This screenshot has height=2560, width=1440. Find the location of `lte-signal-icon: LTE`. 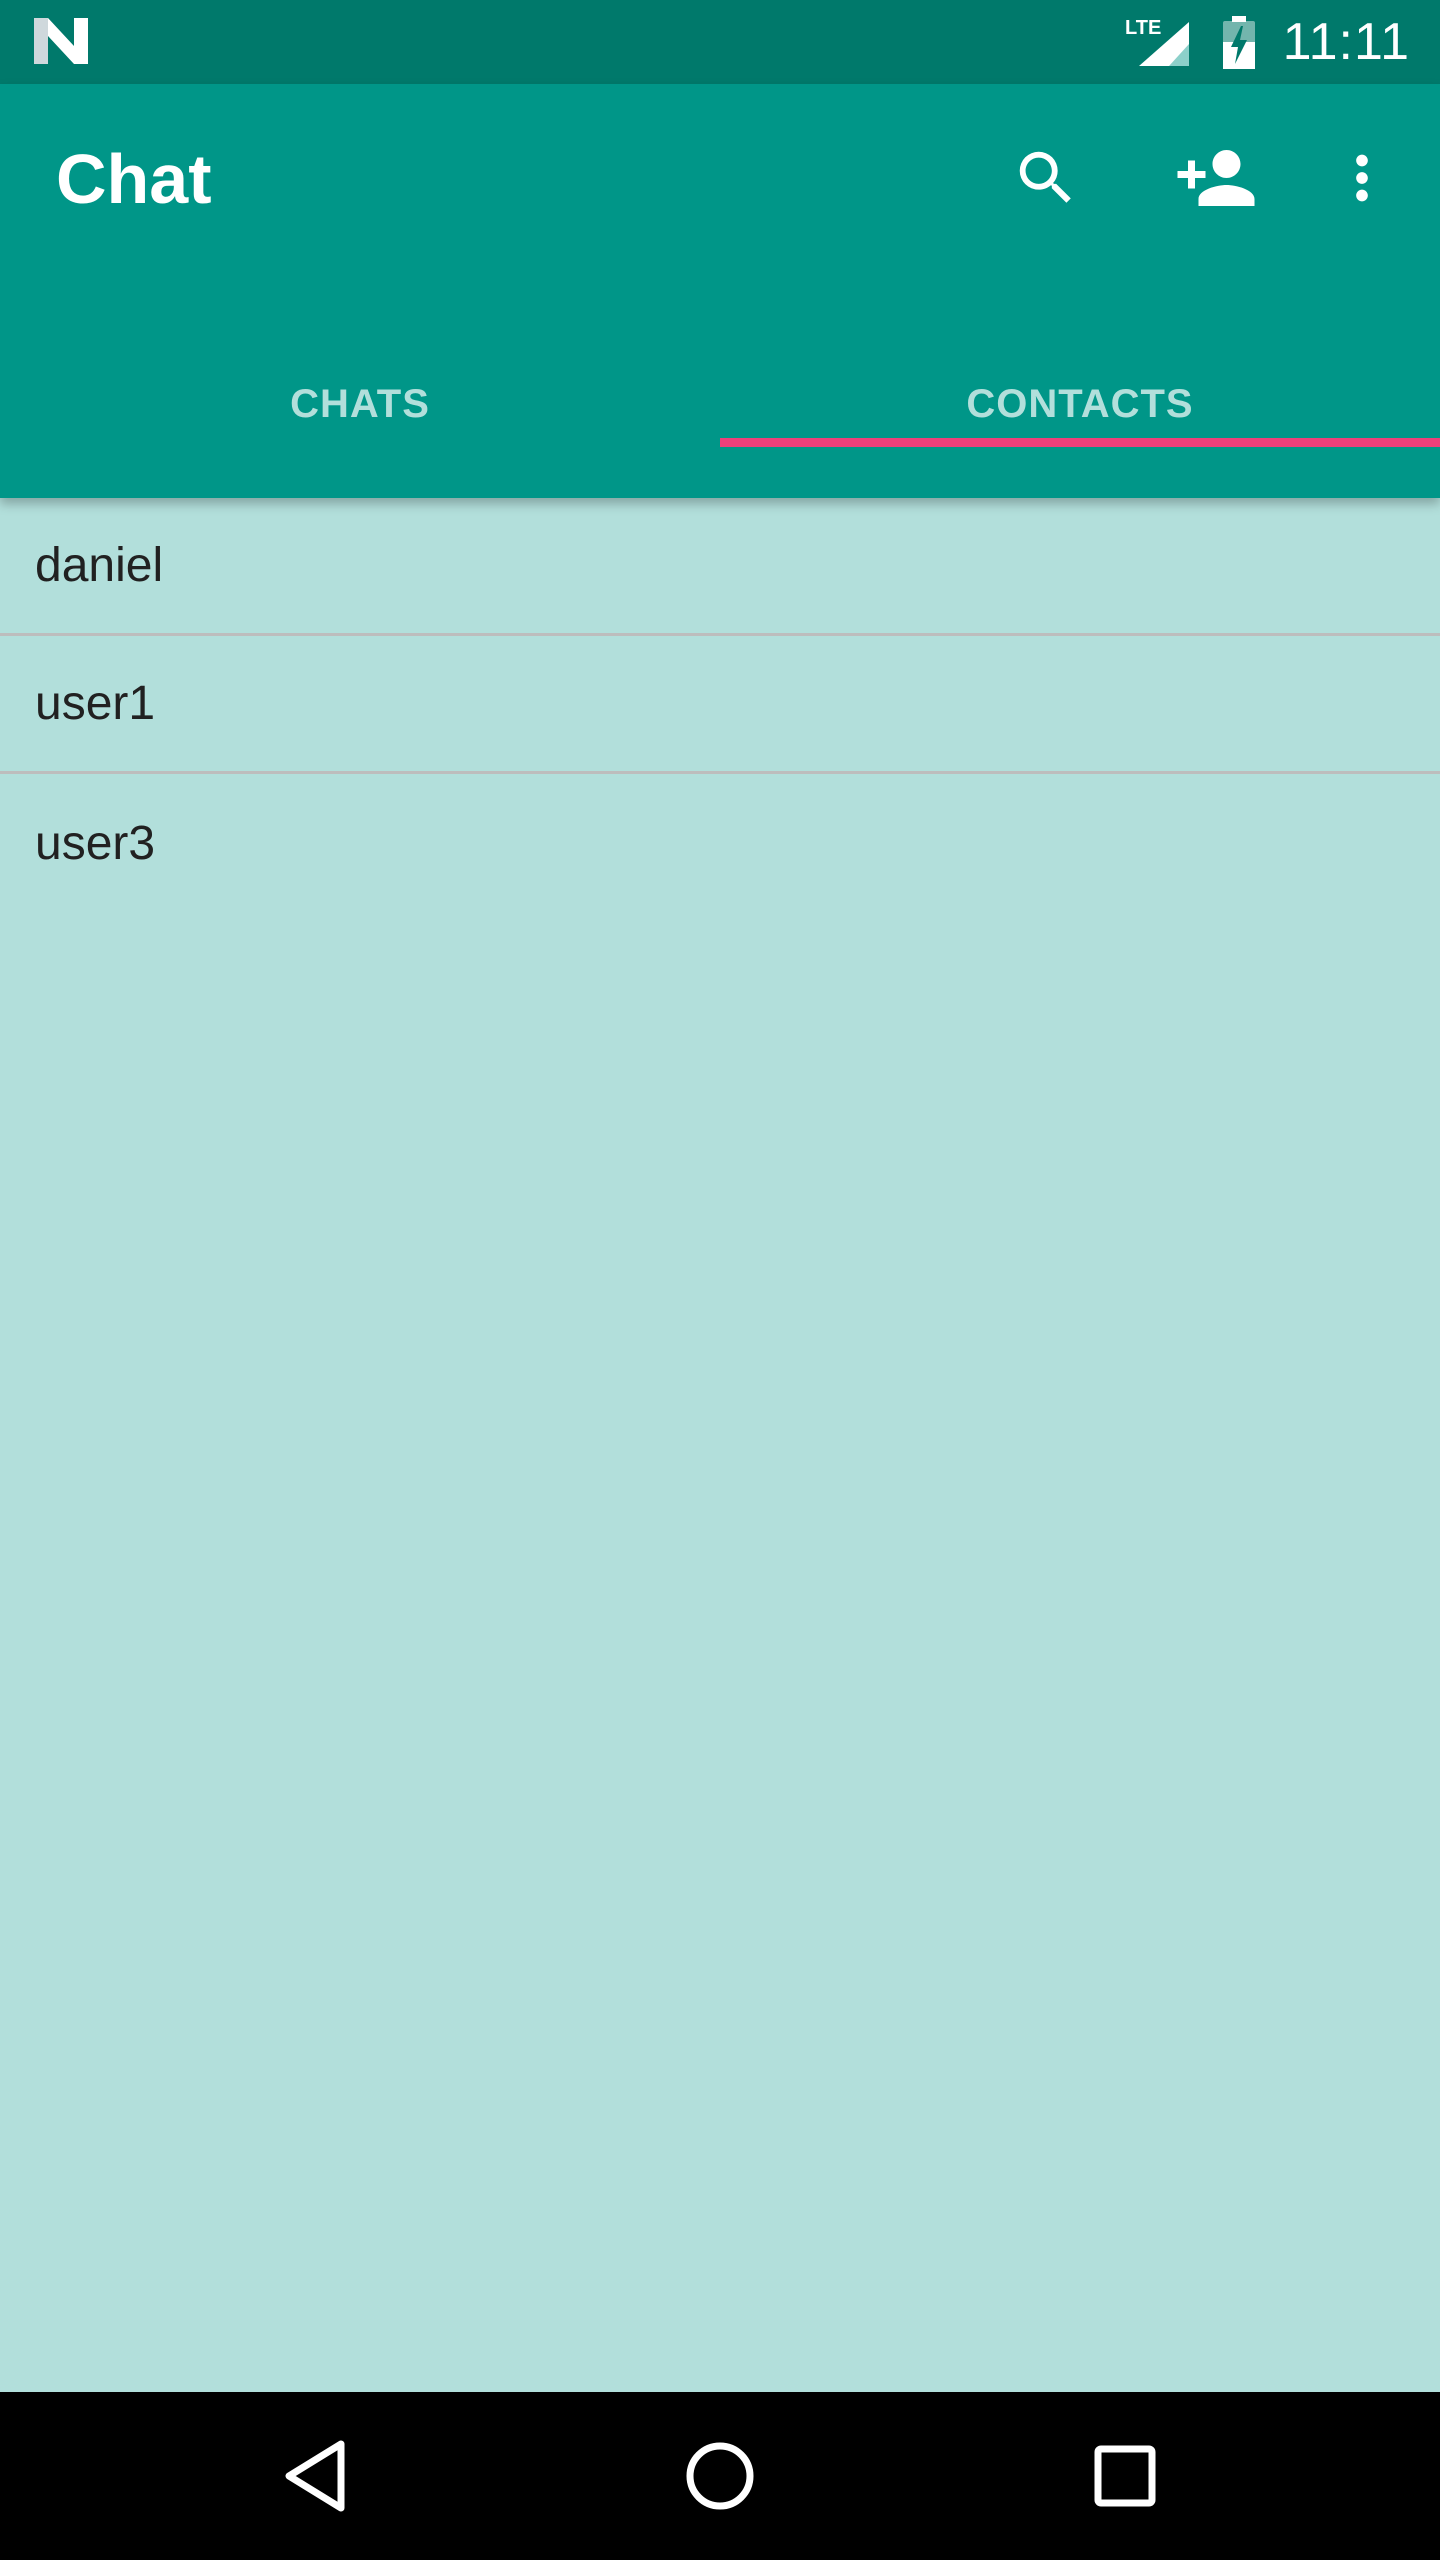

lte-signal-icon: LTE is located at coordinates (1157, 41).